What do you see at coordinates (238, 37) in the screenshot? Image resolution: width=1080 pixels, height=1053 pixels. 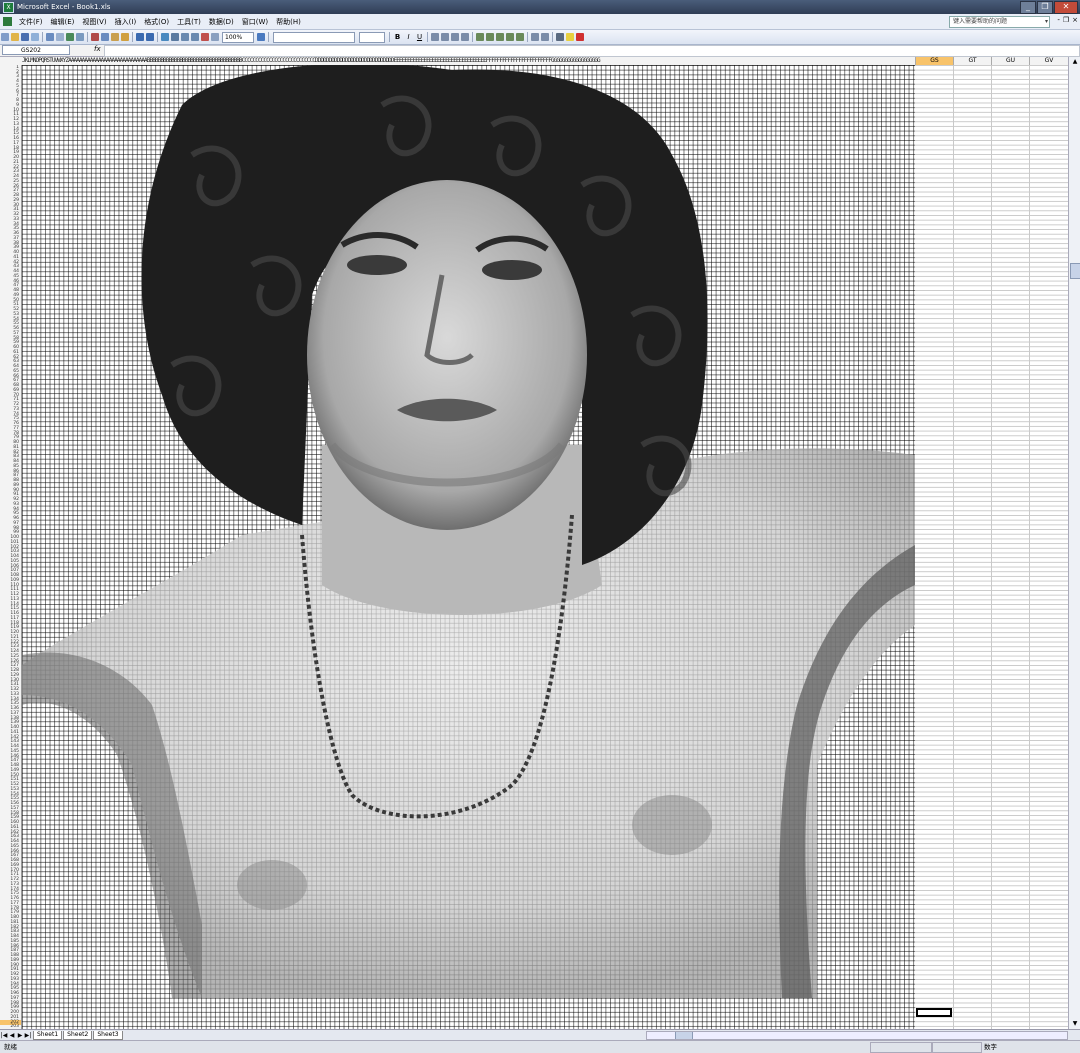 I see `zoom-select: 100%` at bounding box center [238, 37].